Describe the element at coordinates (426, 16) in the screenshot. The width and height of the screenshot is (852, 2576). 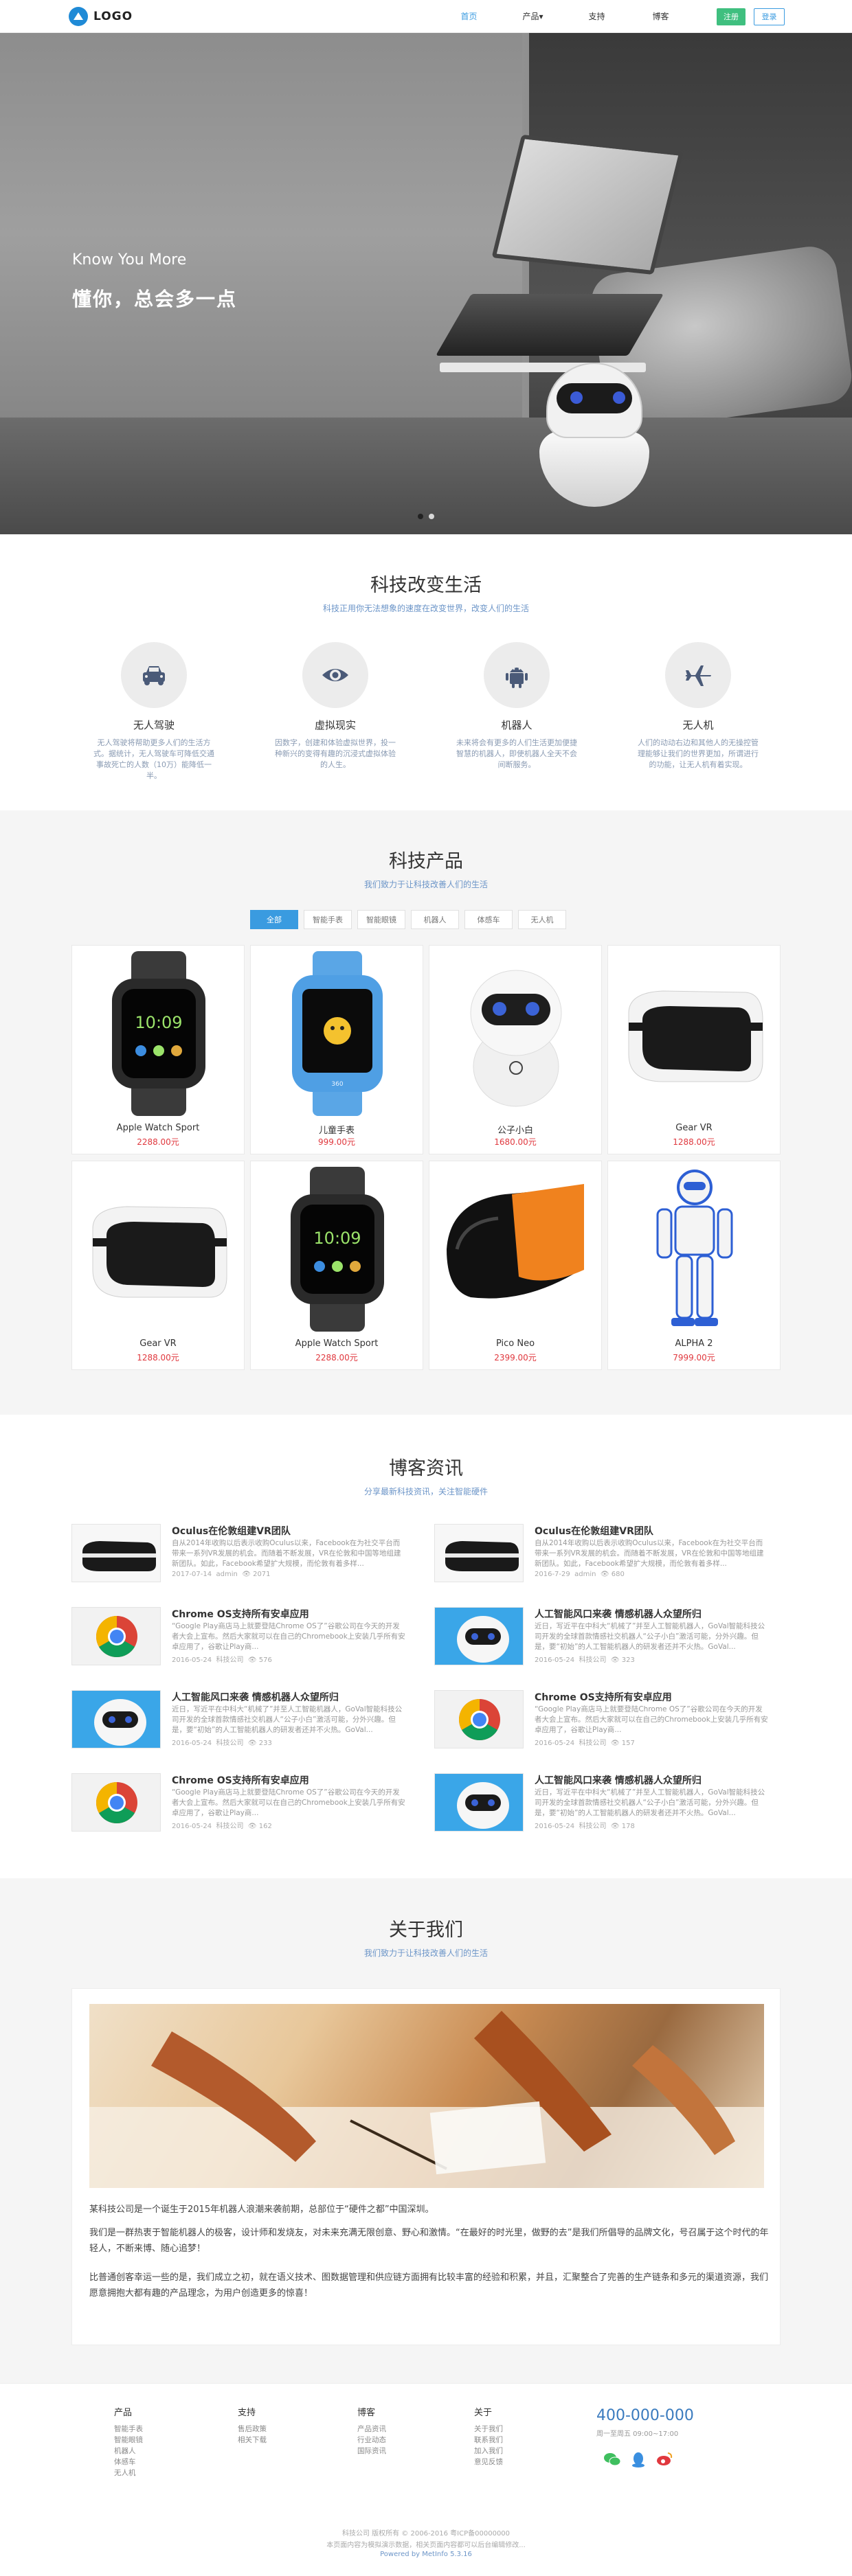
I see `top-navbar: LOGO 首页 产品▾ 支持 博客 关于 注册 登录` at that location.